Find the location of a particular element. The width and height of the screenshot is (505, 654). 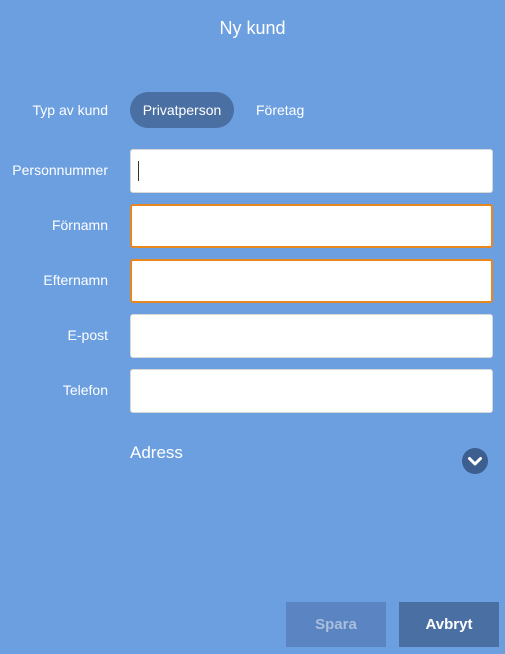

customer-type-selector: Typ av kund Privatperson Företag is located at coordinates (252, 110).